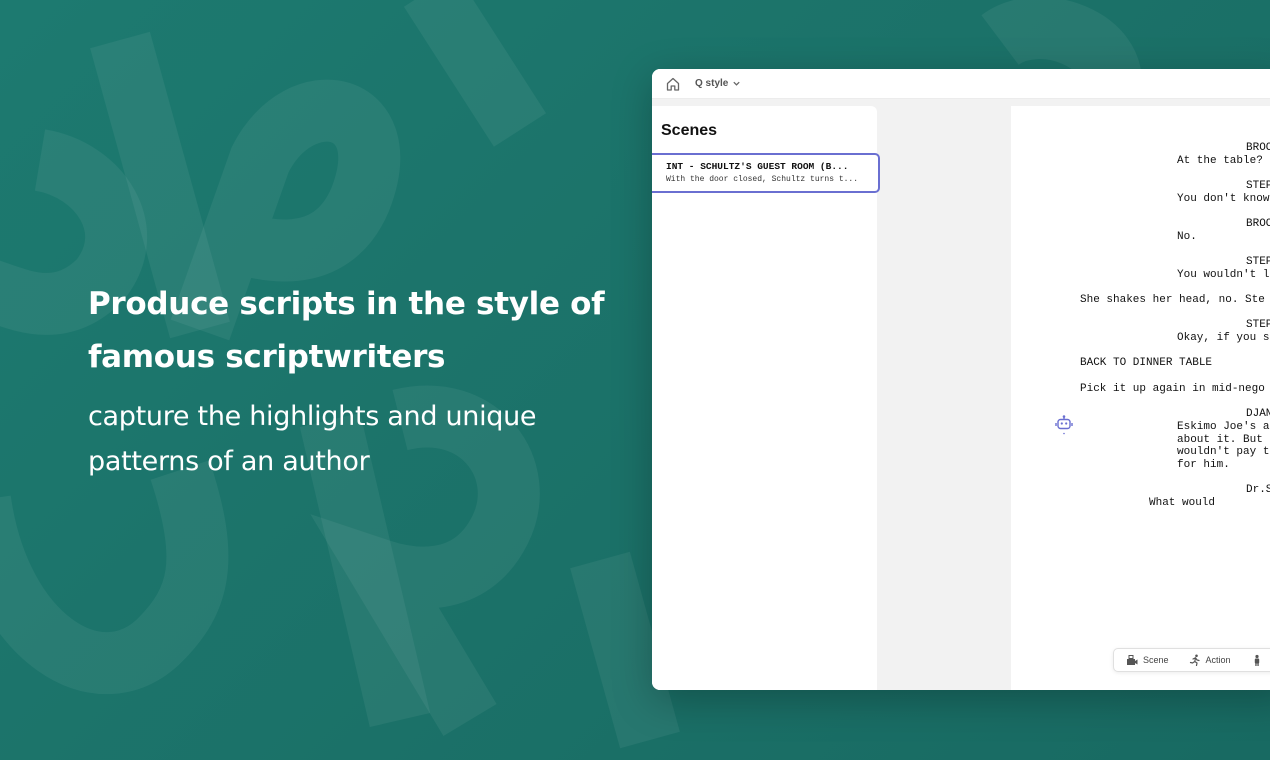 This screenshot has height=760, width=1270. I want to click on dialogue-line: You wouldn't l, so click(1223, 275).